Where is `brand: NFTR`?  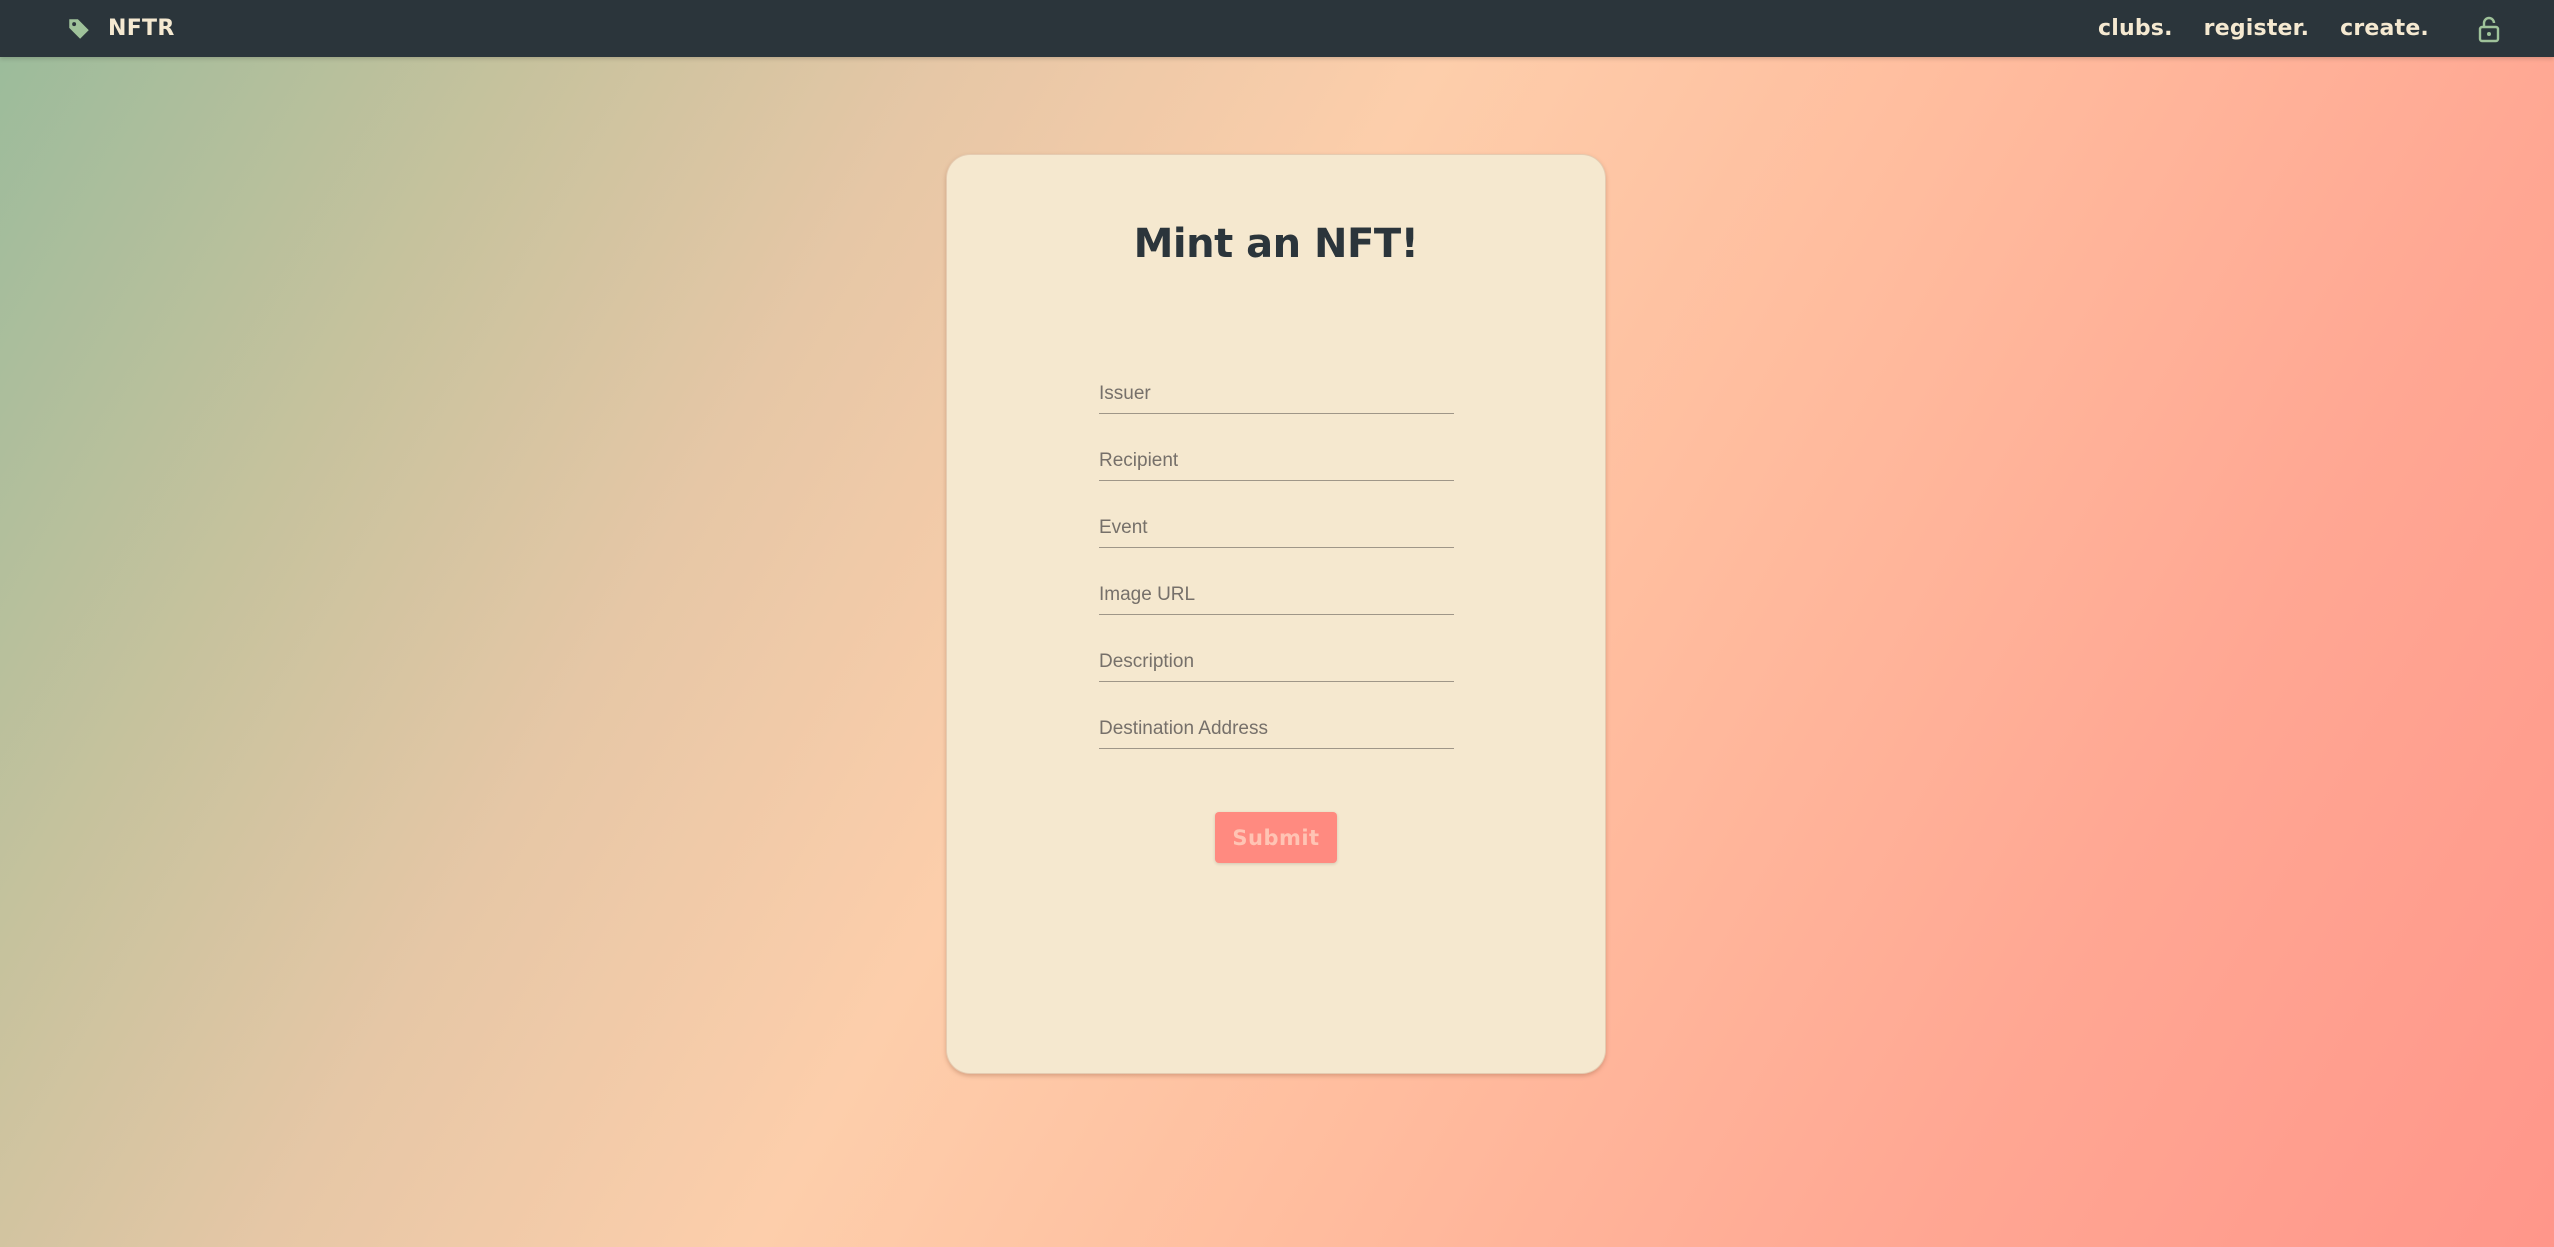 brand: NFTR is located at coordinates (120, 28).